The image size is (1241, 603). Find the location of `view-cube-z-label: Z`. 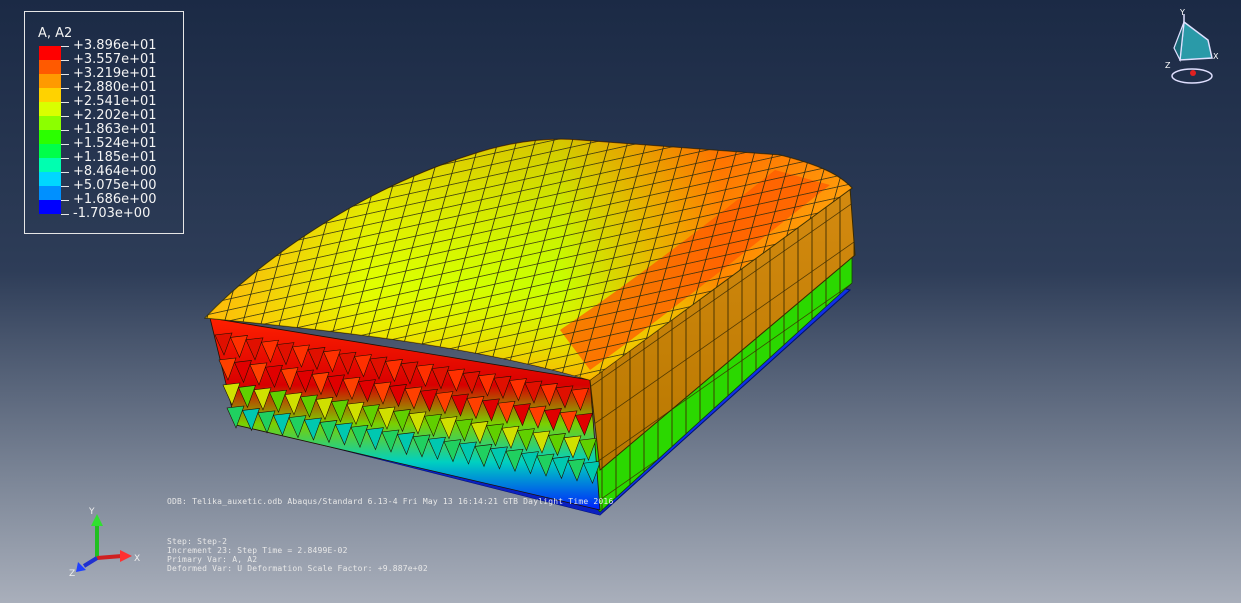

view-cube-z-label: Z is located at coordinates (1168, 65).